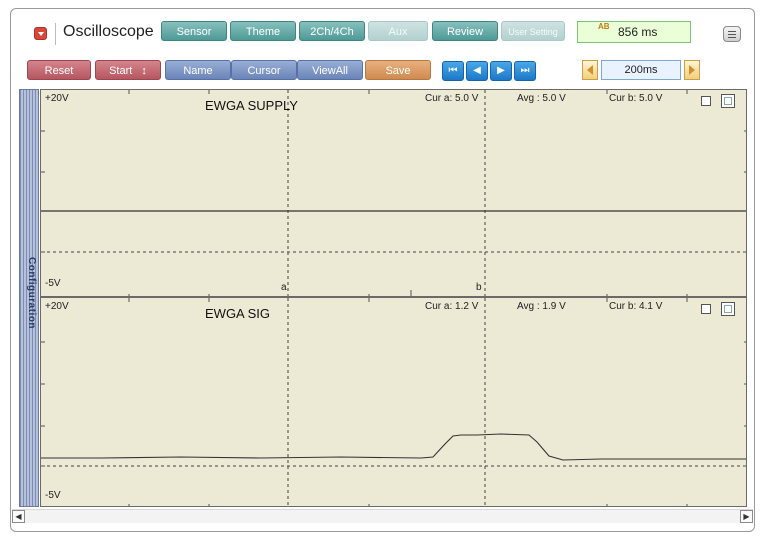  I want to click on configuration-tab: Configuration, so click(29, 298).